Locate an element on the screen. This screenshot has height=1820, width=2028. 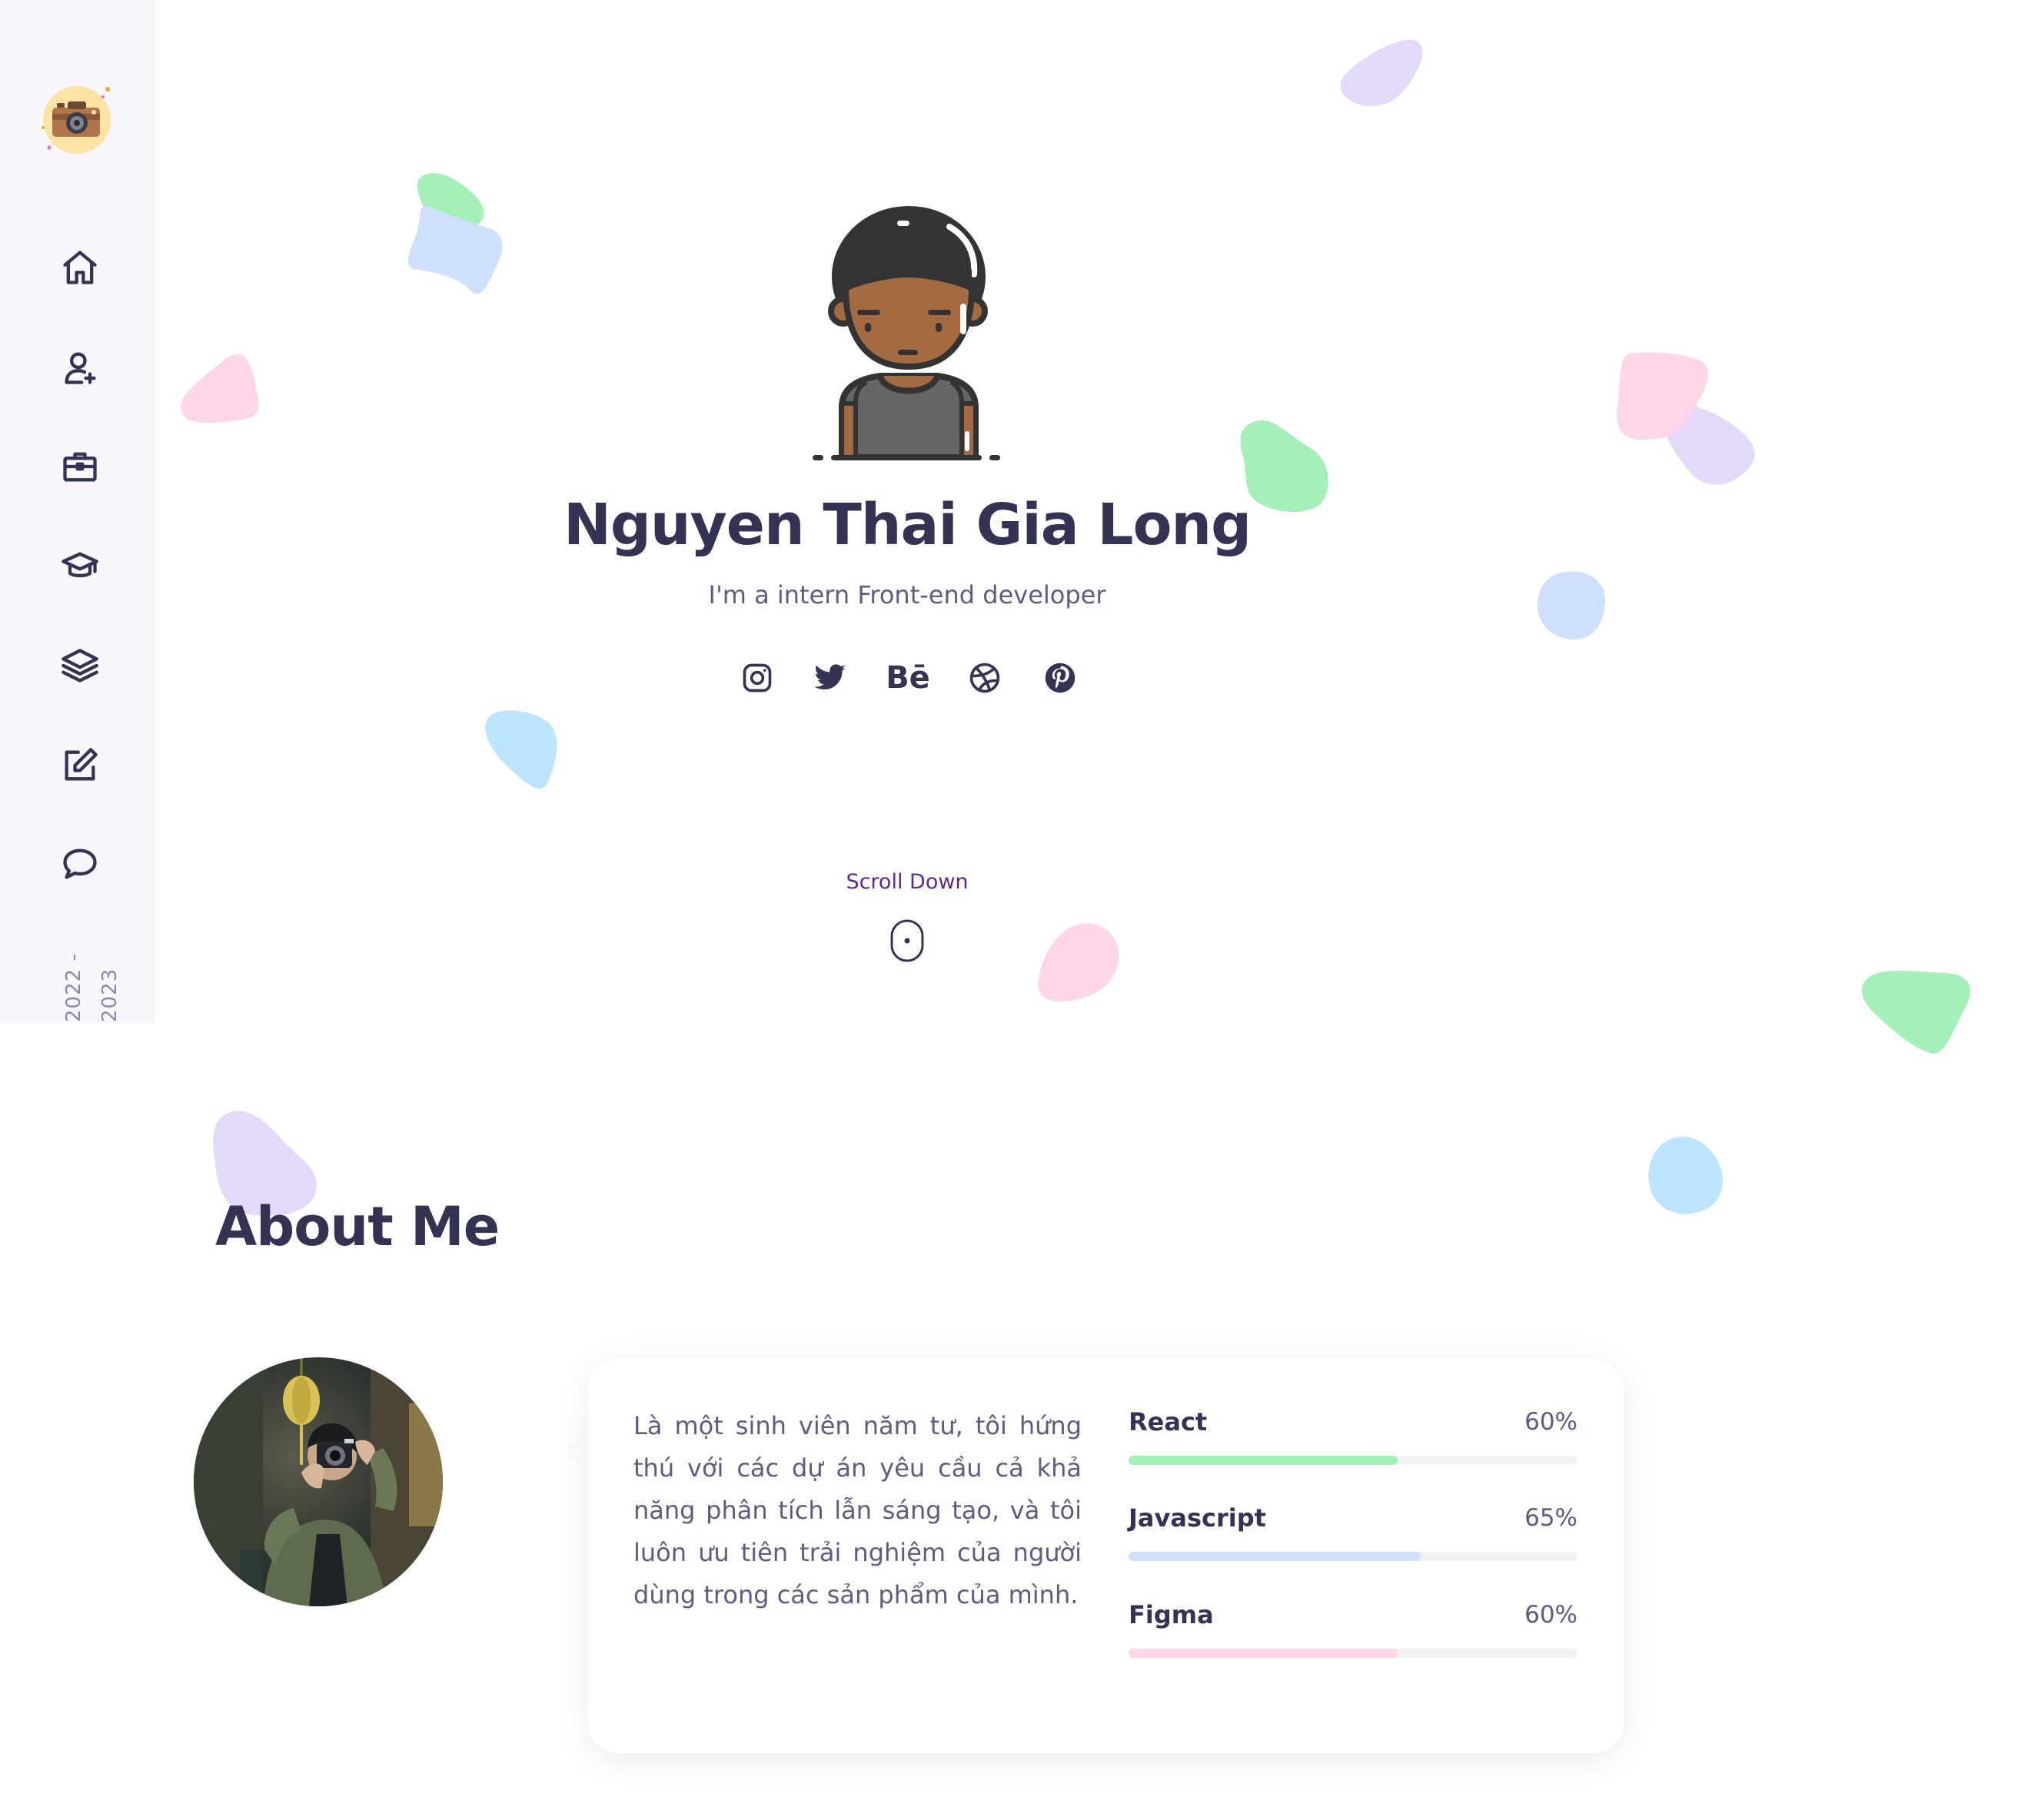
nav-blog is located at coordinates (80, 765).